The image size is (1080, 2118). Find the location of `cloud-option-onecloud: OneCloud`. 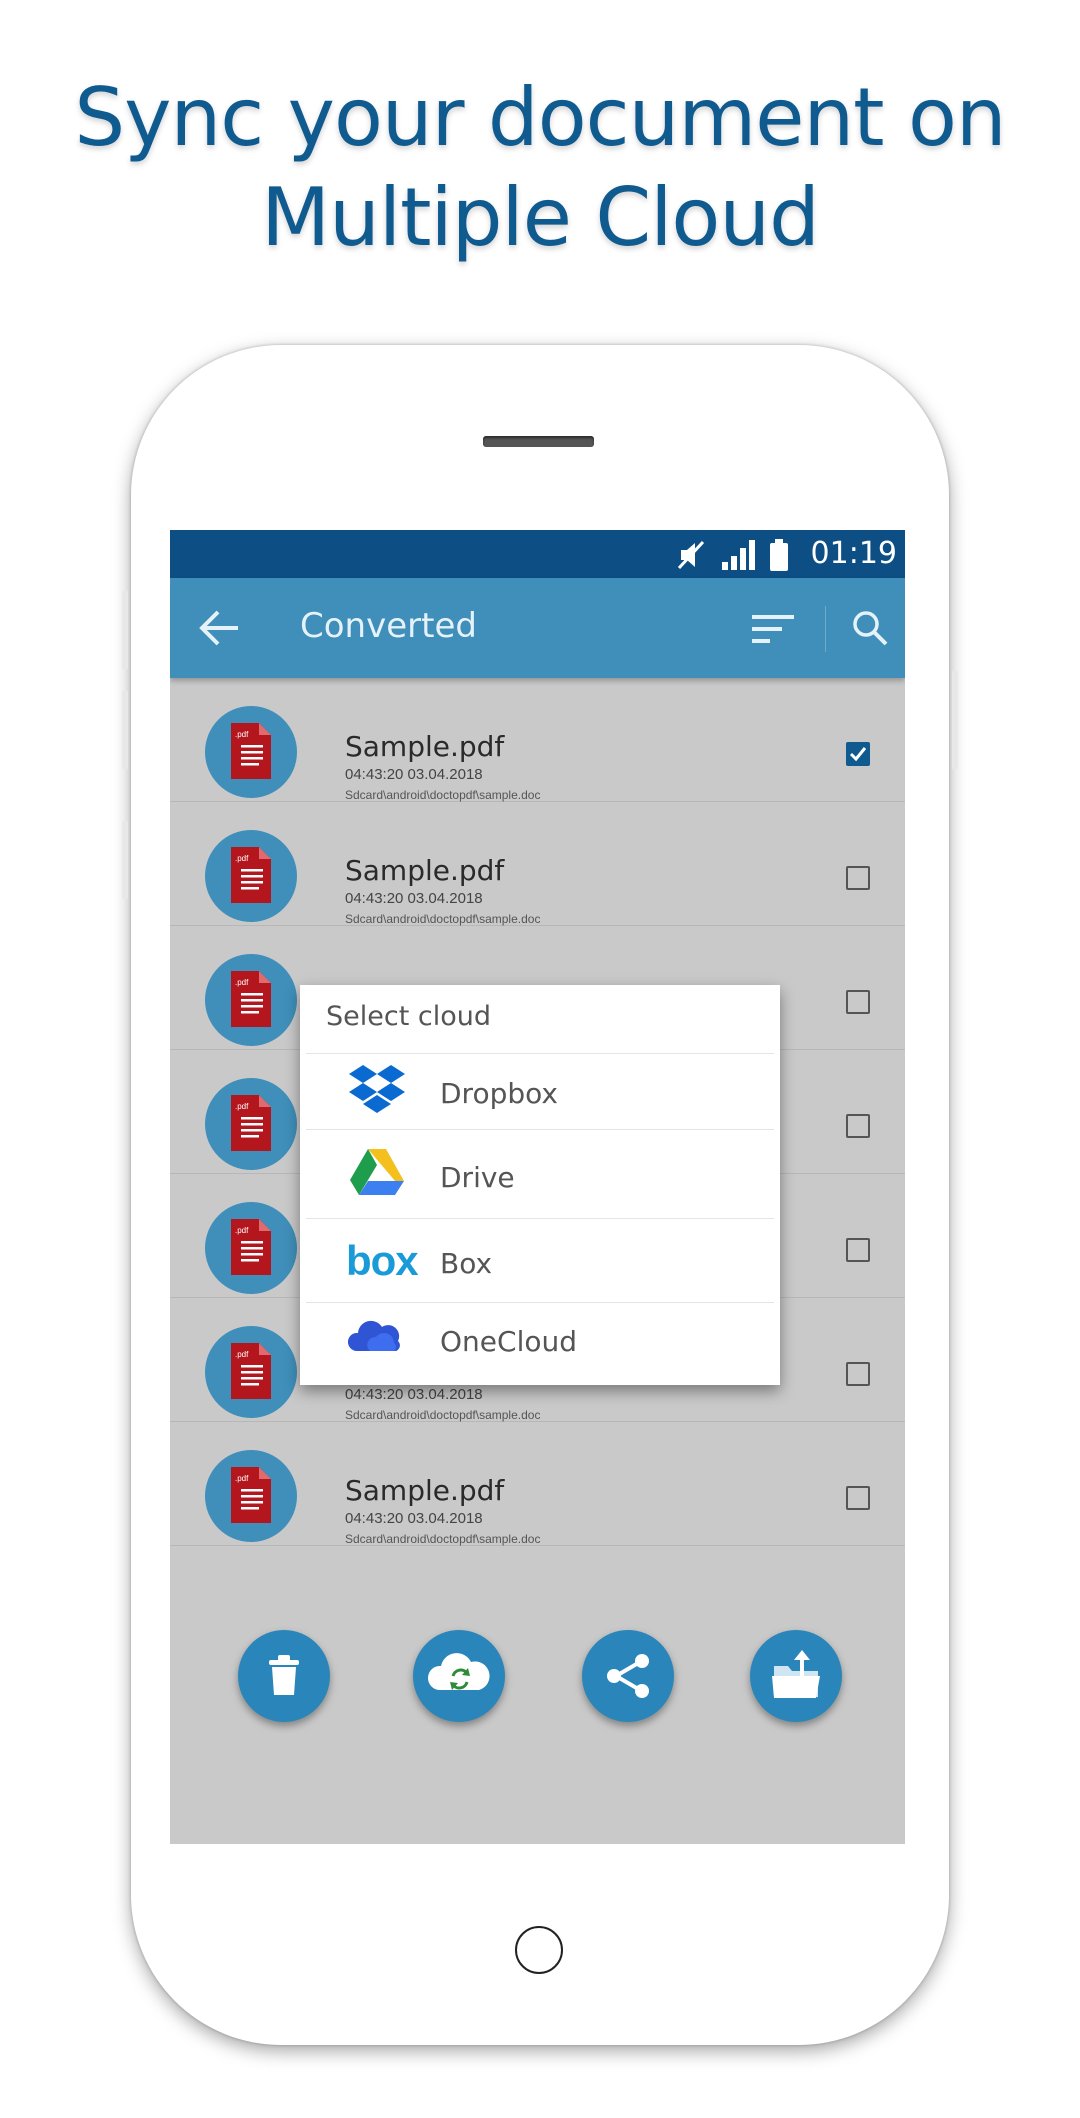

cloud-option-onecloud: OneCloud is located at coordinates (540, 1343).